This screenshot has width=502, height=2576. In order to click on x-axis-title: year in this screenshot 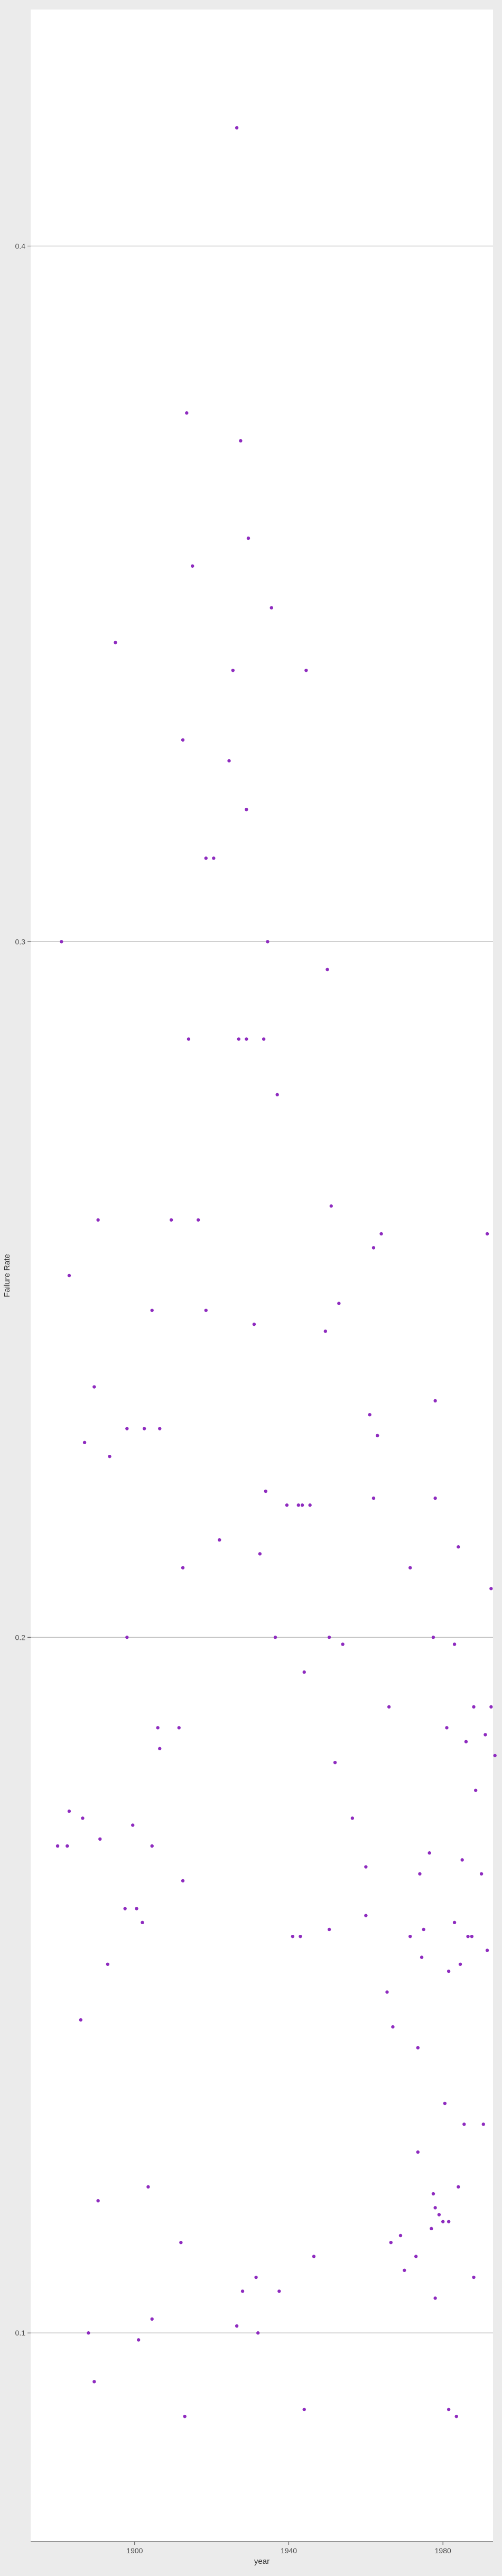, I will do `click(261, 2561)`.